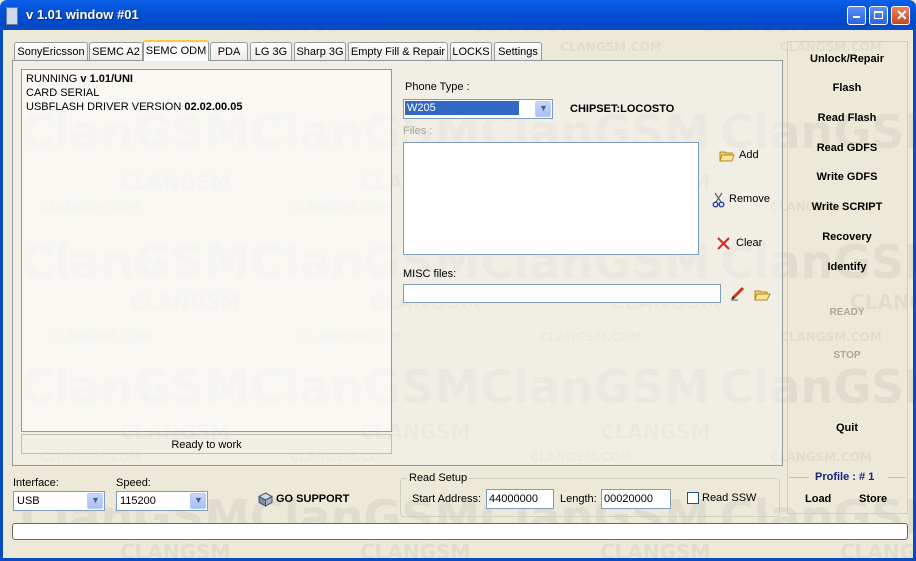 The height and width of the screenshot is (561, 916). Describe the element at coordinates (847, 355) in the screenshot. I see `stop-button: STOP` at that location.